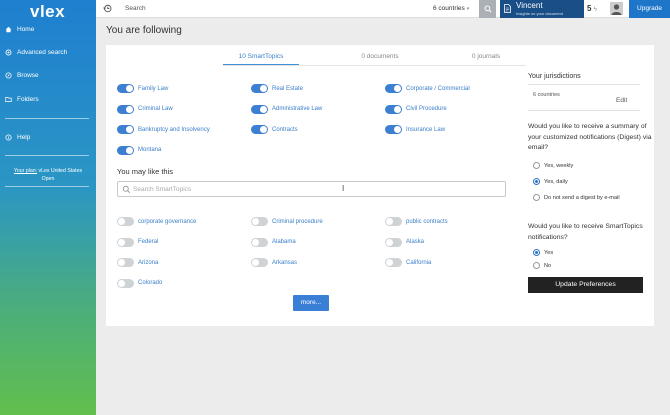 The width and height of the screenshot is (670, 415). I want to click on topic-label: Colorado, so click(150, 283).